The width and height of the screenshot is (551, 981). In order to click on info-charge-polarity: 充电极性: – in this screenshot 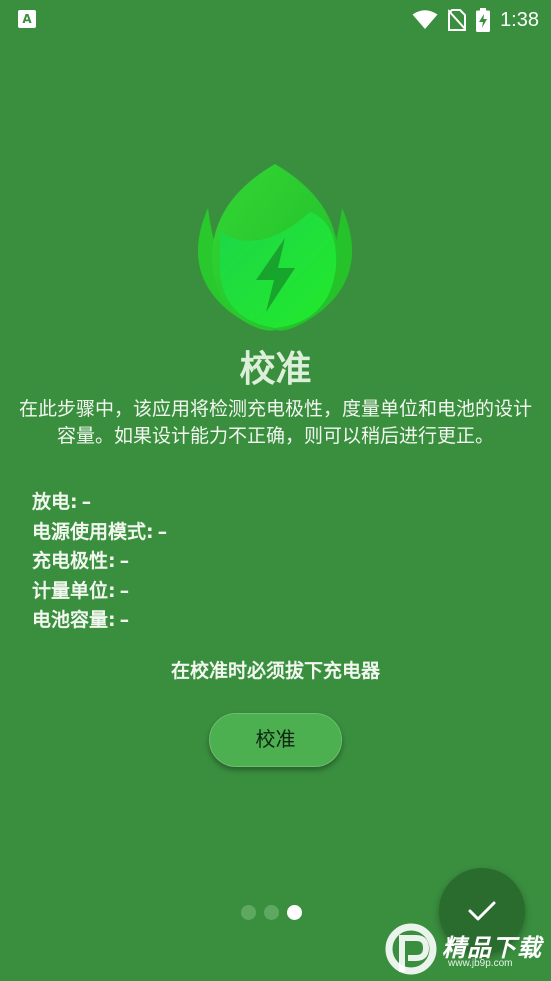, I will do `click(272, 562)`.